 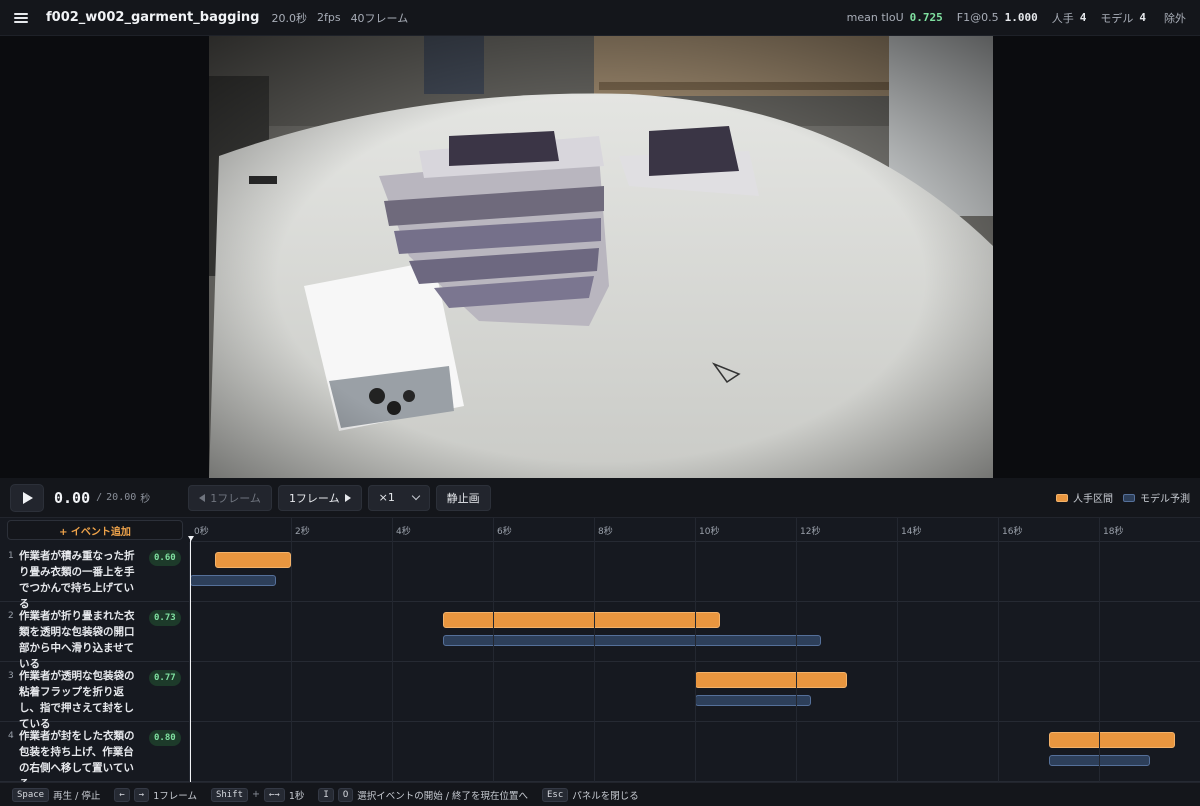 I want to click on kbd-space: Space, so click(x=31, y=794).